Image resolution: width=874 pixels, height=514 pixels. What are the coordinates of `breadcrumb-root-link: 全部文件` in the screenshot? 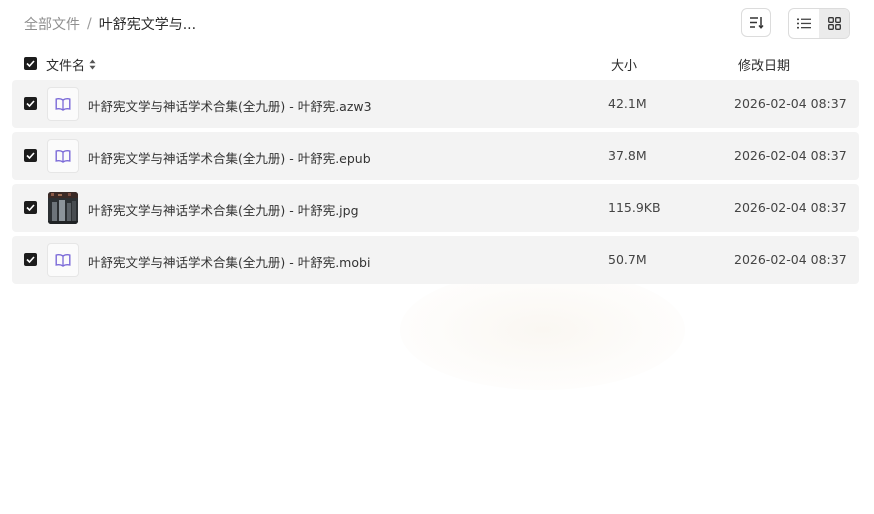 It's located at (52, 24).